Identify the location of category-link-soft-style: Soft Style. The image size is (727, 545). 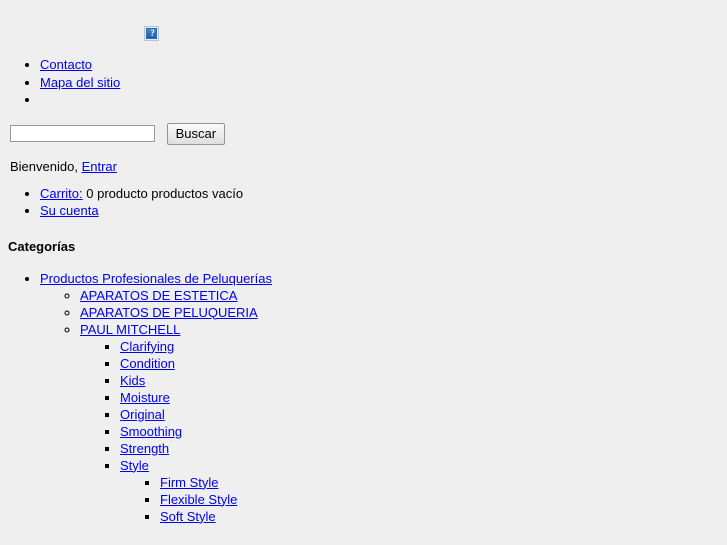
(188, 516).